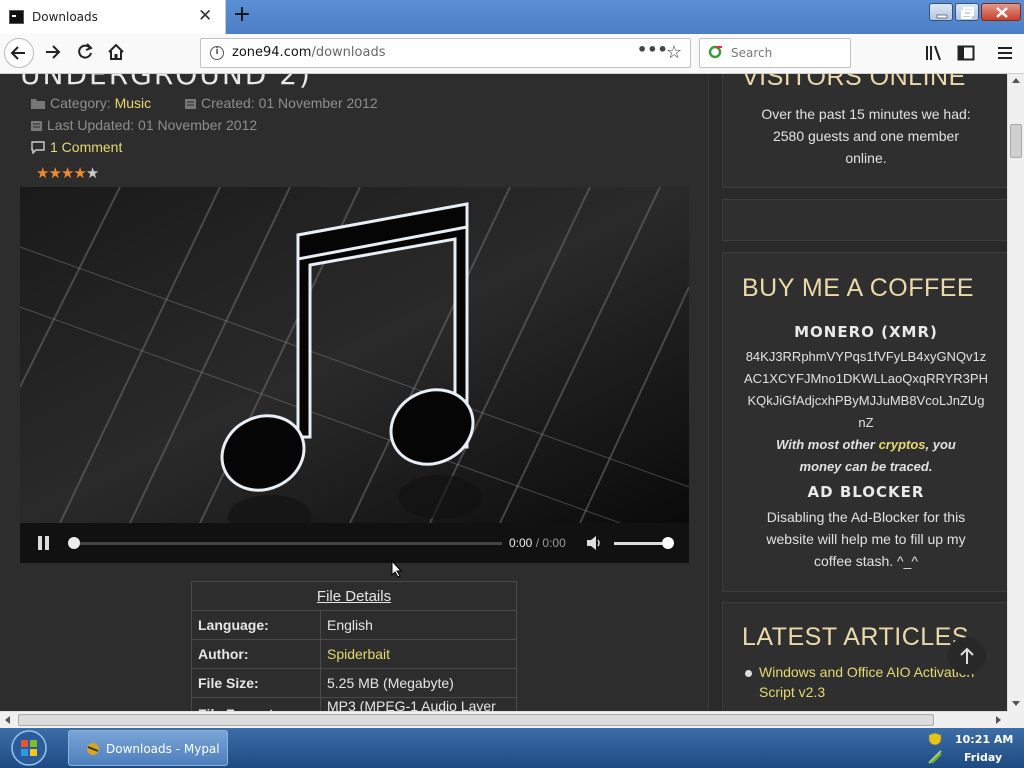  What do you see at coordinates (7, 720) in the screenshot?
I see `scroll-left-arrow-icon` at bounding box center [7, 720].